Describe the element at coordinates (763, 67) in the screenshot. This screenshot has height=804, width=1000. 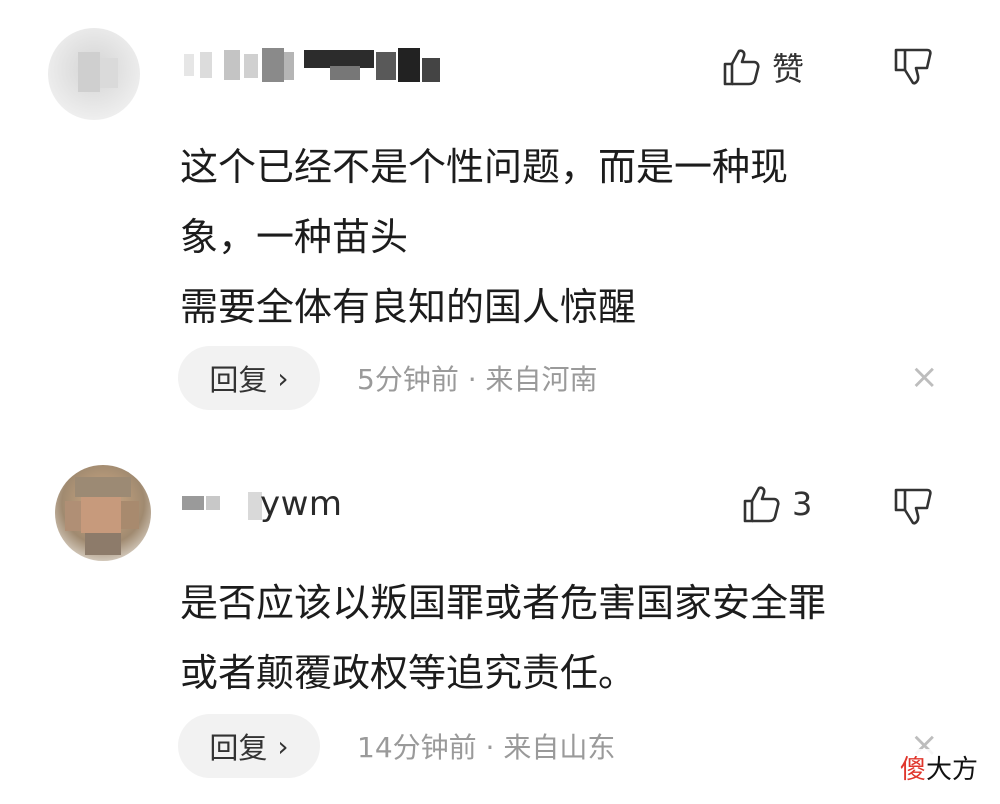
I see `like-button: 赞` at that location.